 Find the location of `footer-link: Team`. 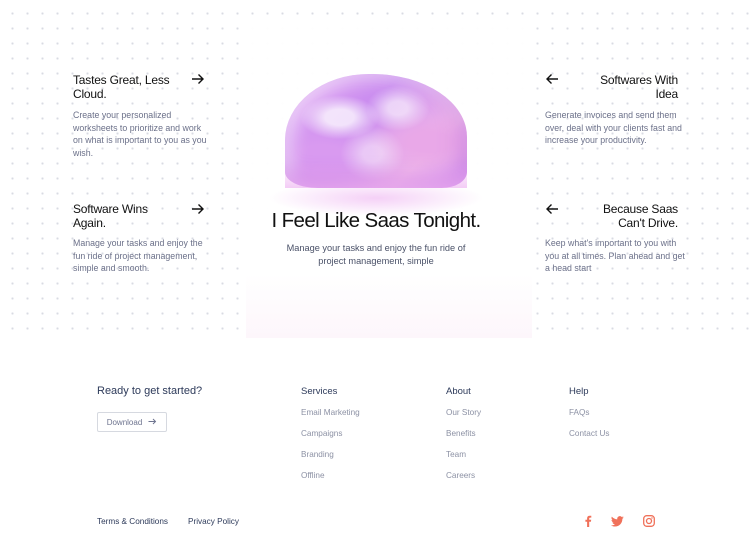

footer-link: Team is located at coordinates (456, 454).